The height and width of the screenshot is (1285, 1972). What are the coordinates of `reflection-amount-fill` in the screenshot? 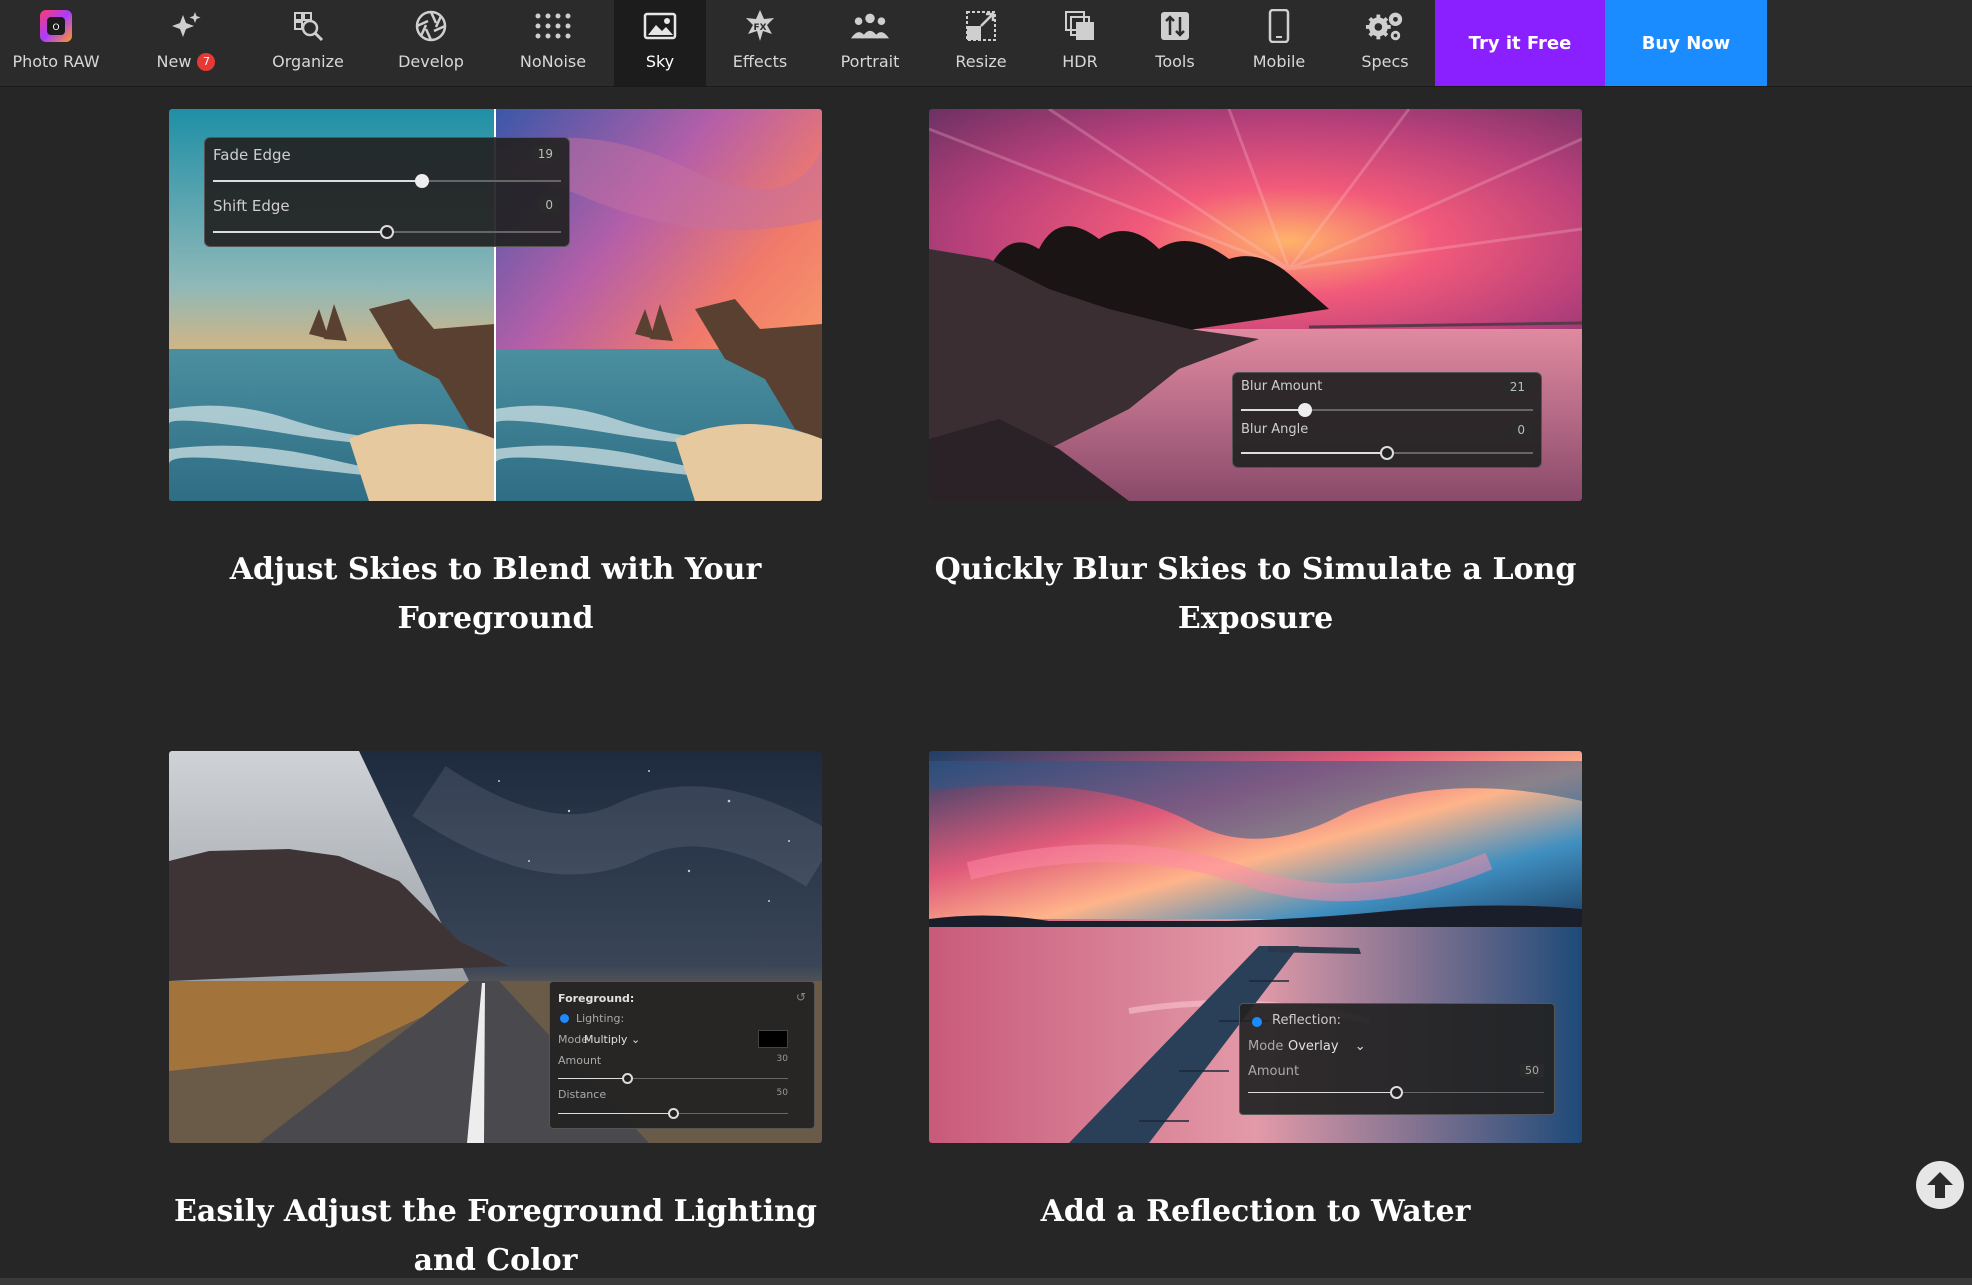 It's located at (1322, 1092).